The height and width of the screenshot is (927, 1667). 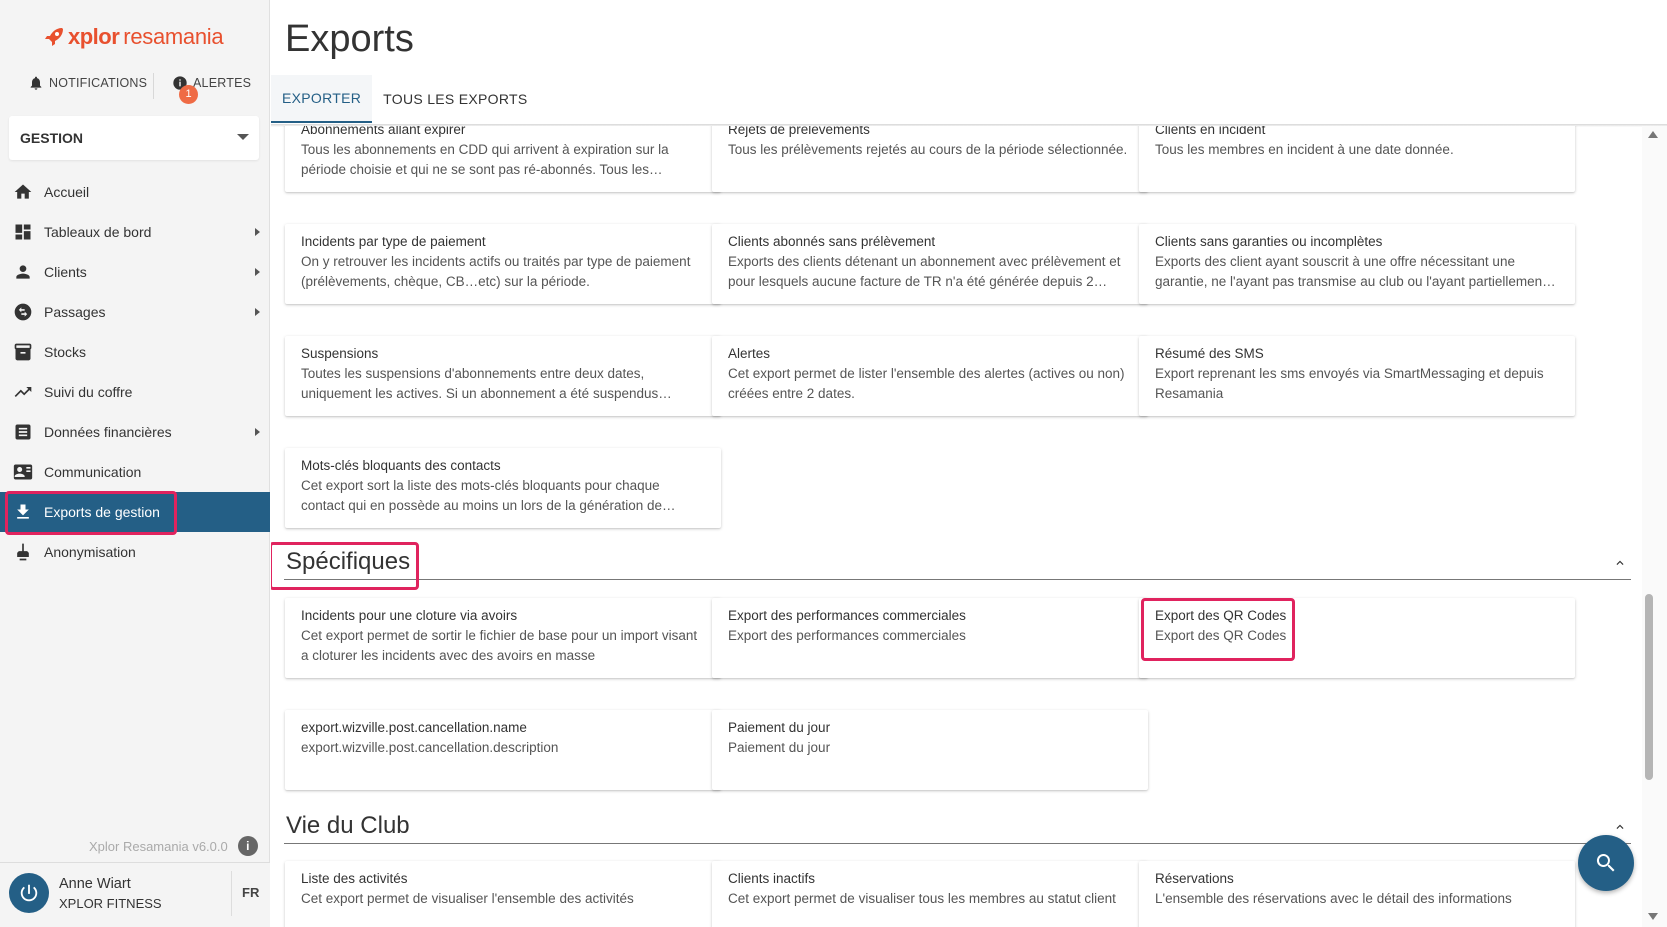 I want to click on tab-exporter: EXPORTER, so click(x=322, y=99).